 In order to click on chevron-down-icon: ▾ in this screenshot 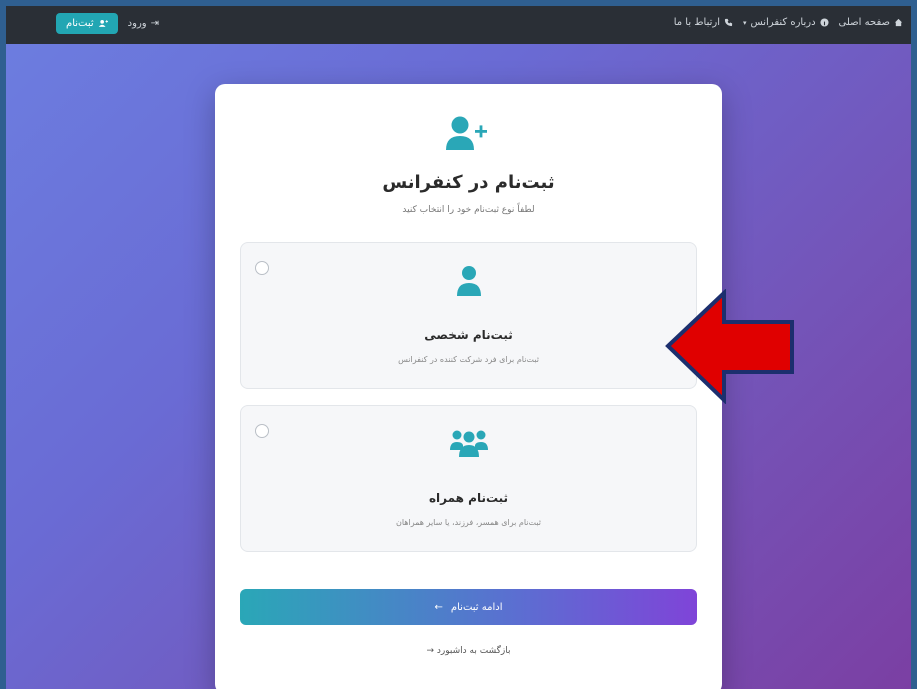, I will do `click(744, 22)`.